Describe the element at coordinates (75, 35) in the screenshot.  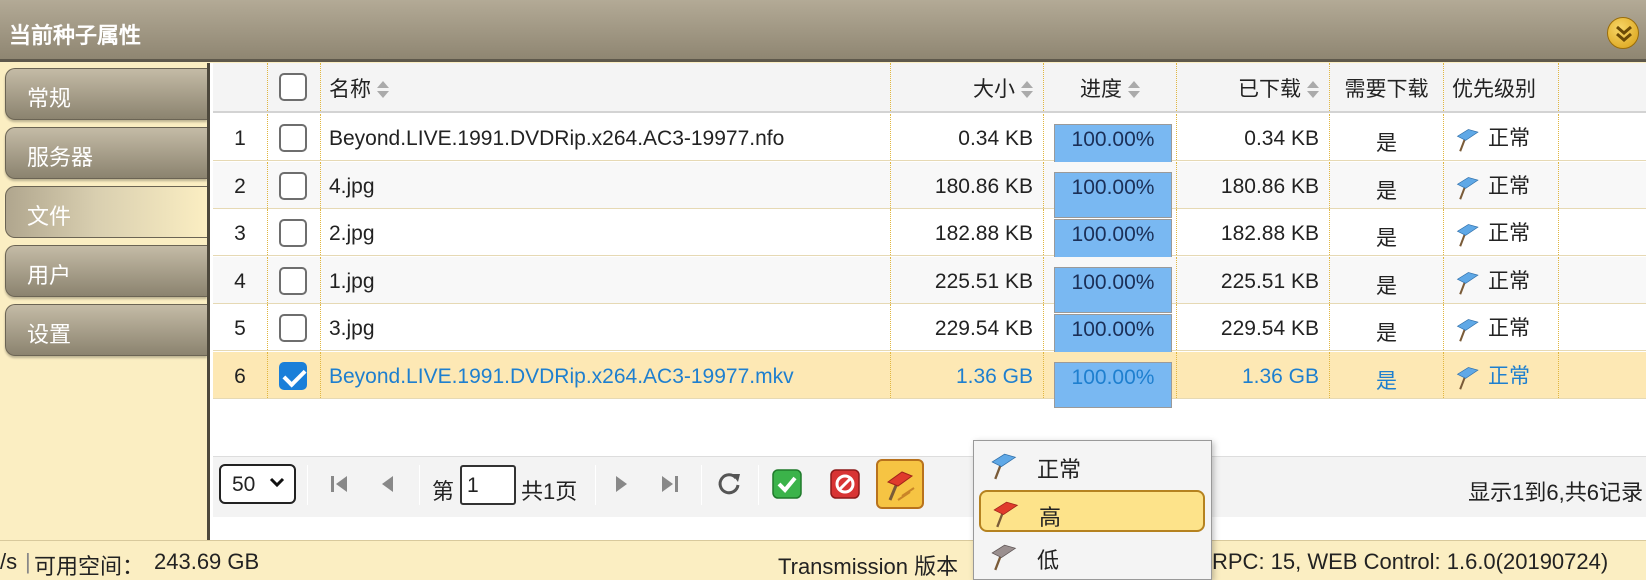
I see `window-title: 当前种子属性` at that location.